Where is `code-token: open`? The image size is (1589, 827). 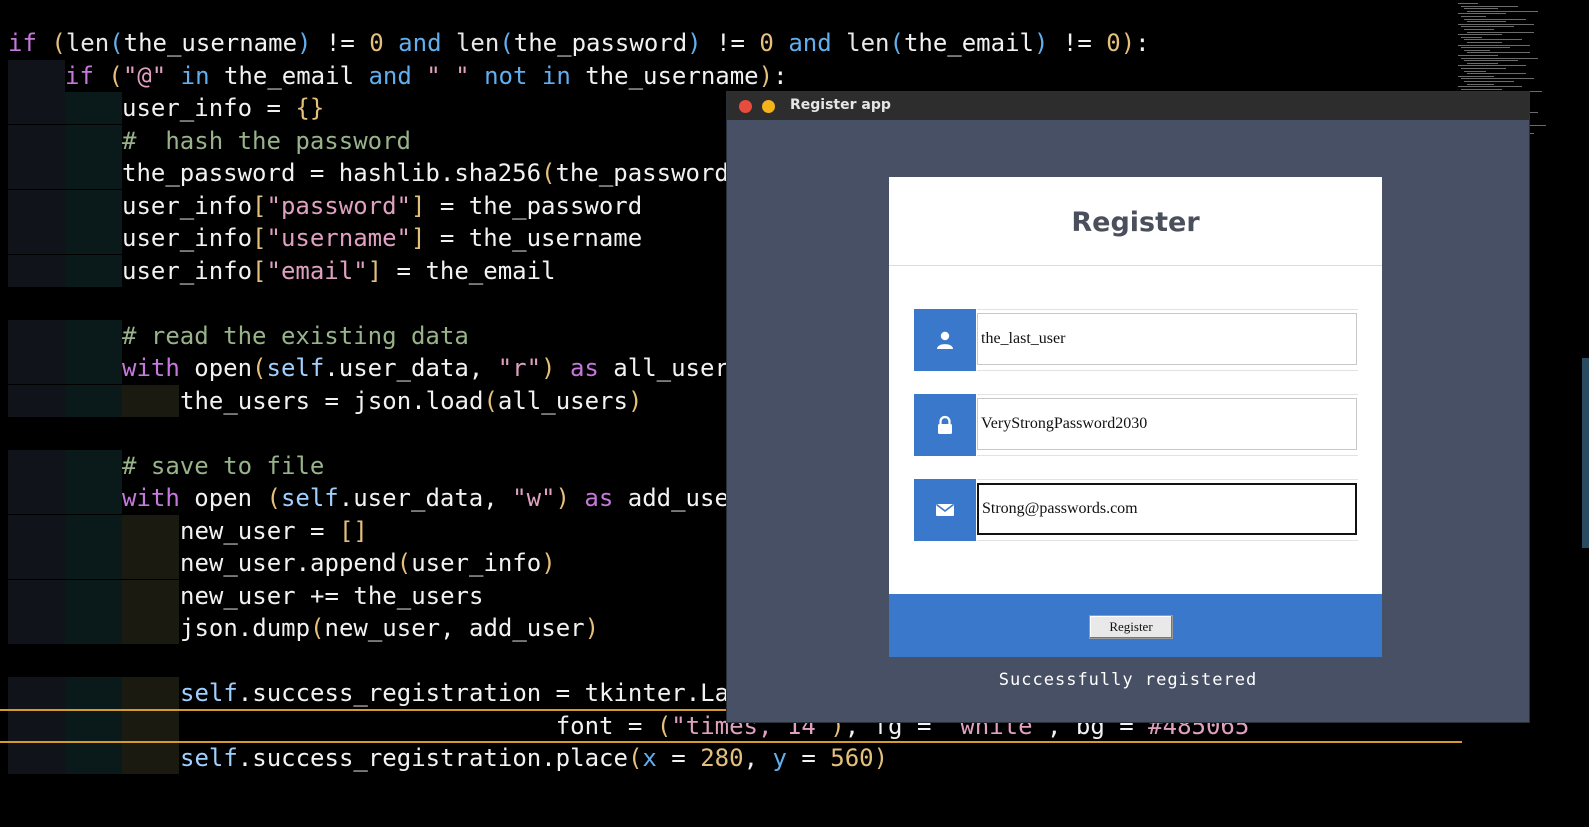
code-token: open is located at coordinates (230, 498).